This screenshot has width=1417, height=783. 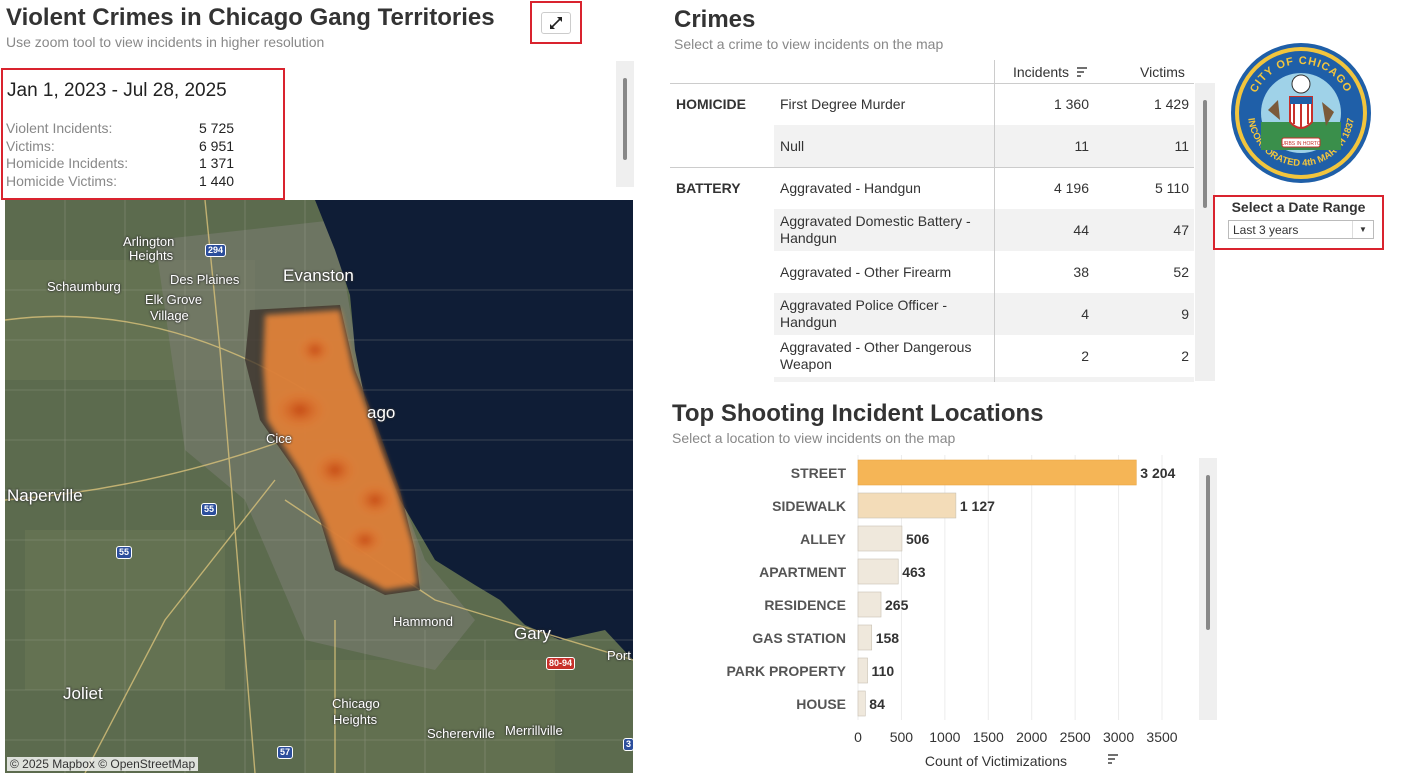 I want to click on locations-title: Top Shooting Incident Locations, so click(x=858, y=413).